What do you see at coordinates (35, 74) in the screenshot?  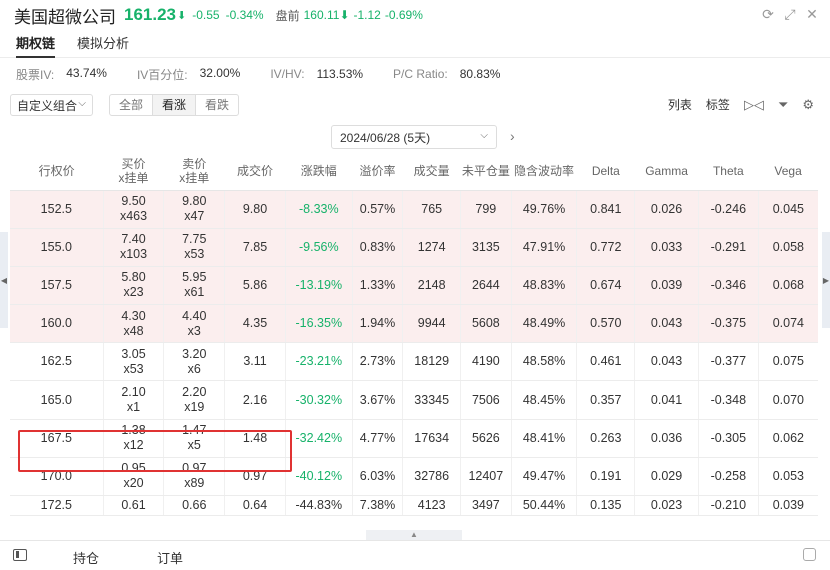 I see `stat-label: 股票IV:` at bounding box center [35, 74].